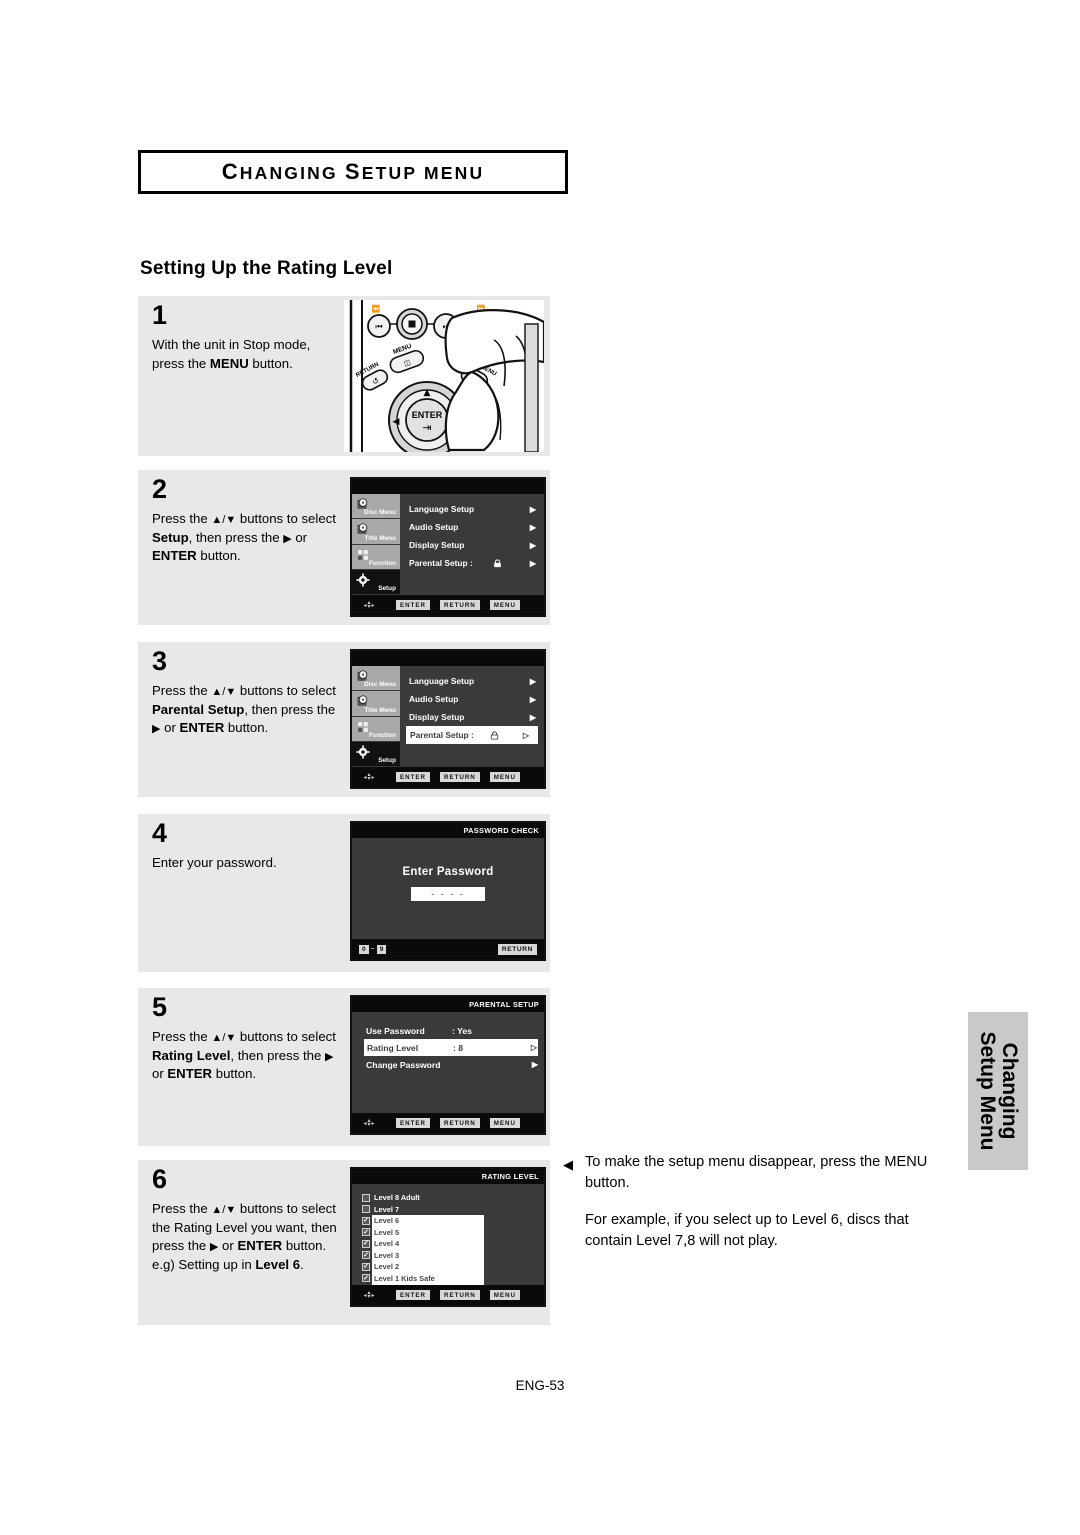 Image resolution: width=1080 pixels, height=1535 pixels. Describe the element at coordinates (393, 1047) in the screenshot. I see `row-label: Rating Level` at that location.